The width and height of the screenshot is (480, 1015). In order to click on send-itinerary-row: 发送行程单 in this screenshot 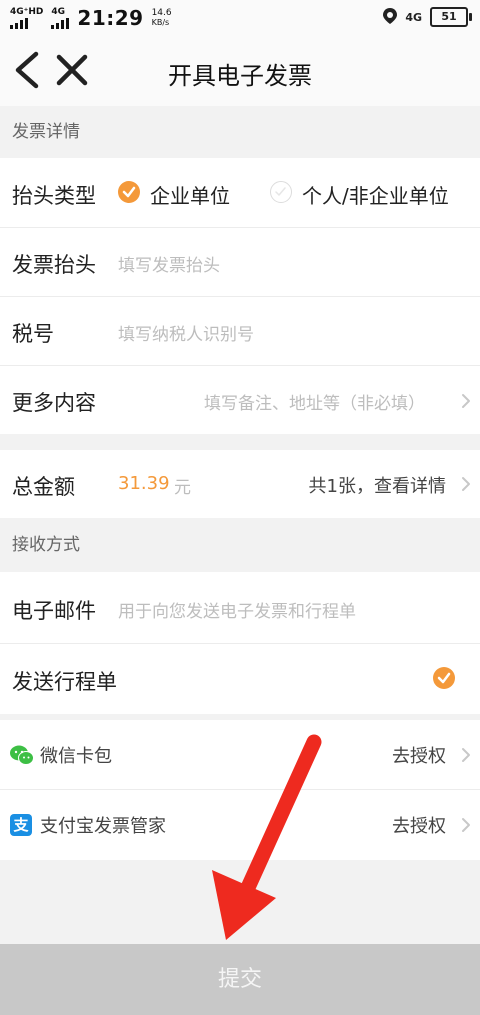, I will do `click(240, 679)`.